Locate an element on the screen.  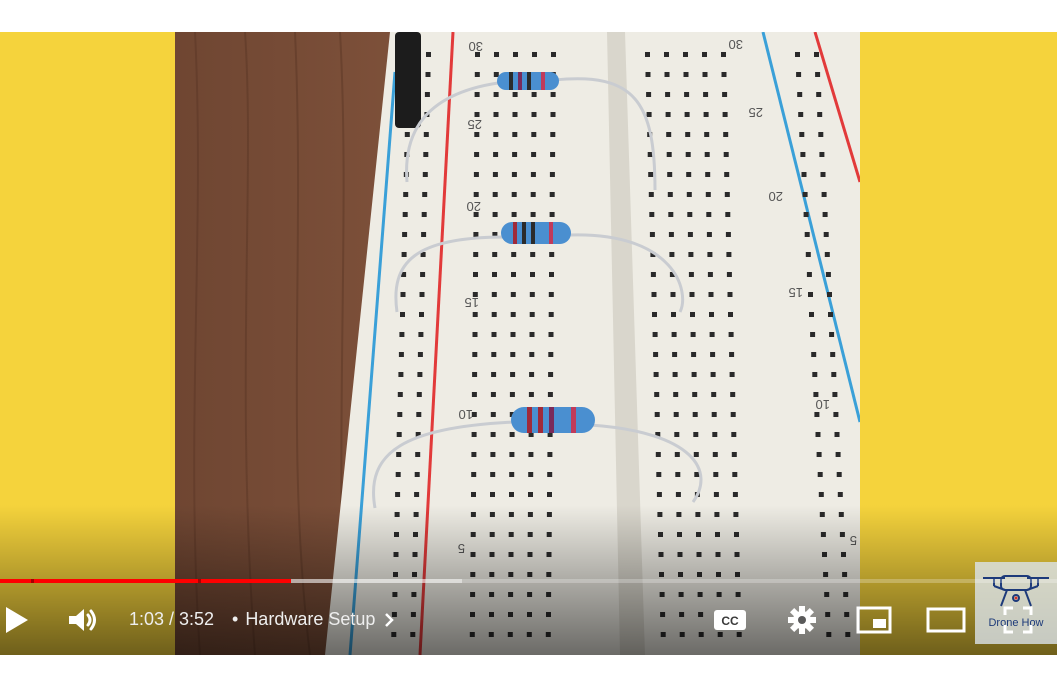
mute-button is located at coordinates (83, 620).